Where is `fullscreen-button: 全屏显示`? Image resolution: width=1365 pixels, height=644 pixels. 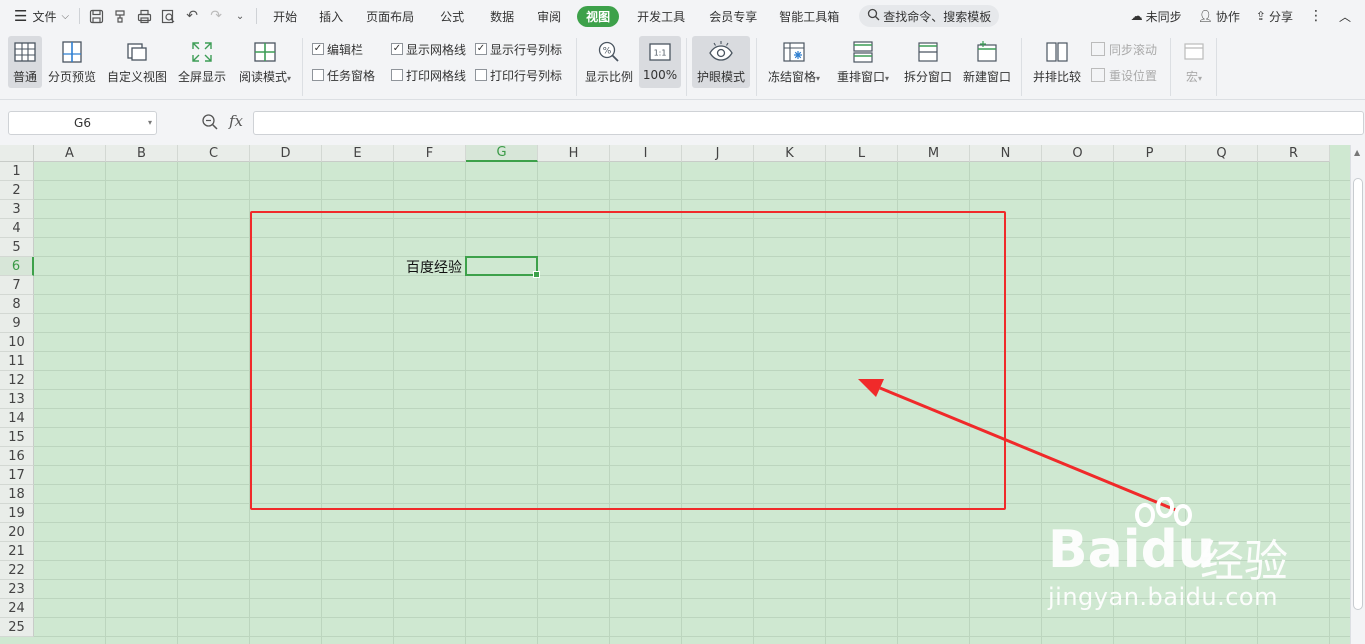
fullscreen-button: 全屏显示 is located at coordinates (202, 62).